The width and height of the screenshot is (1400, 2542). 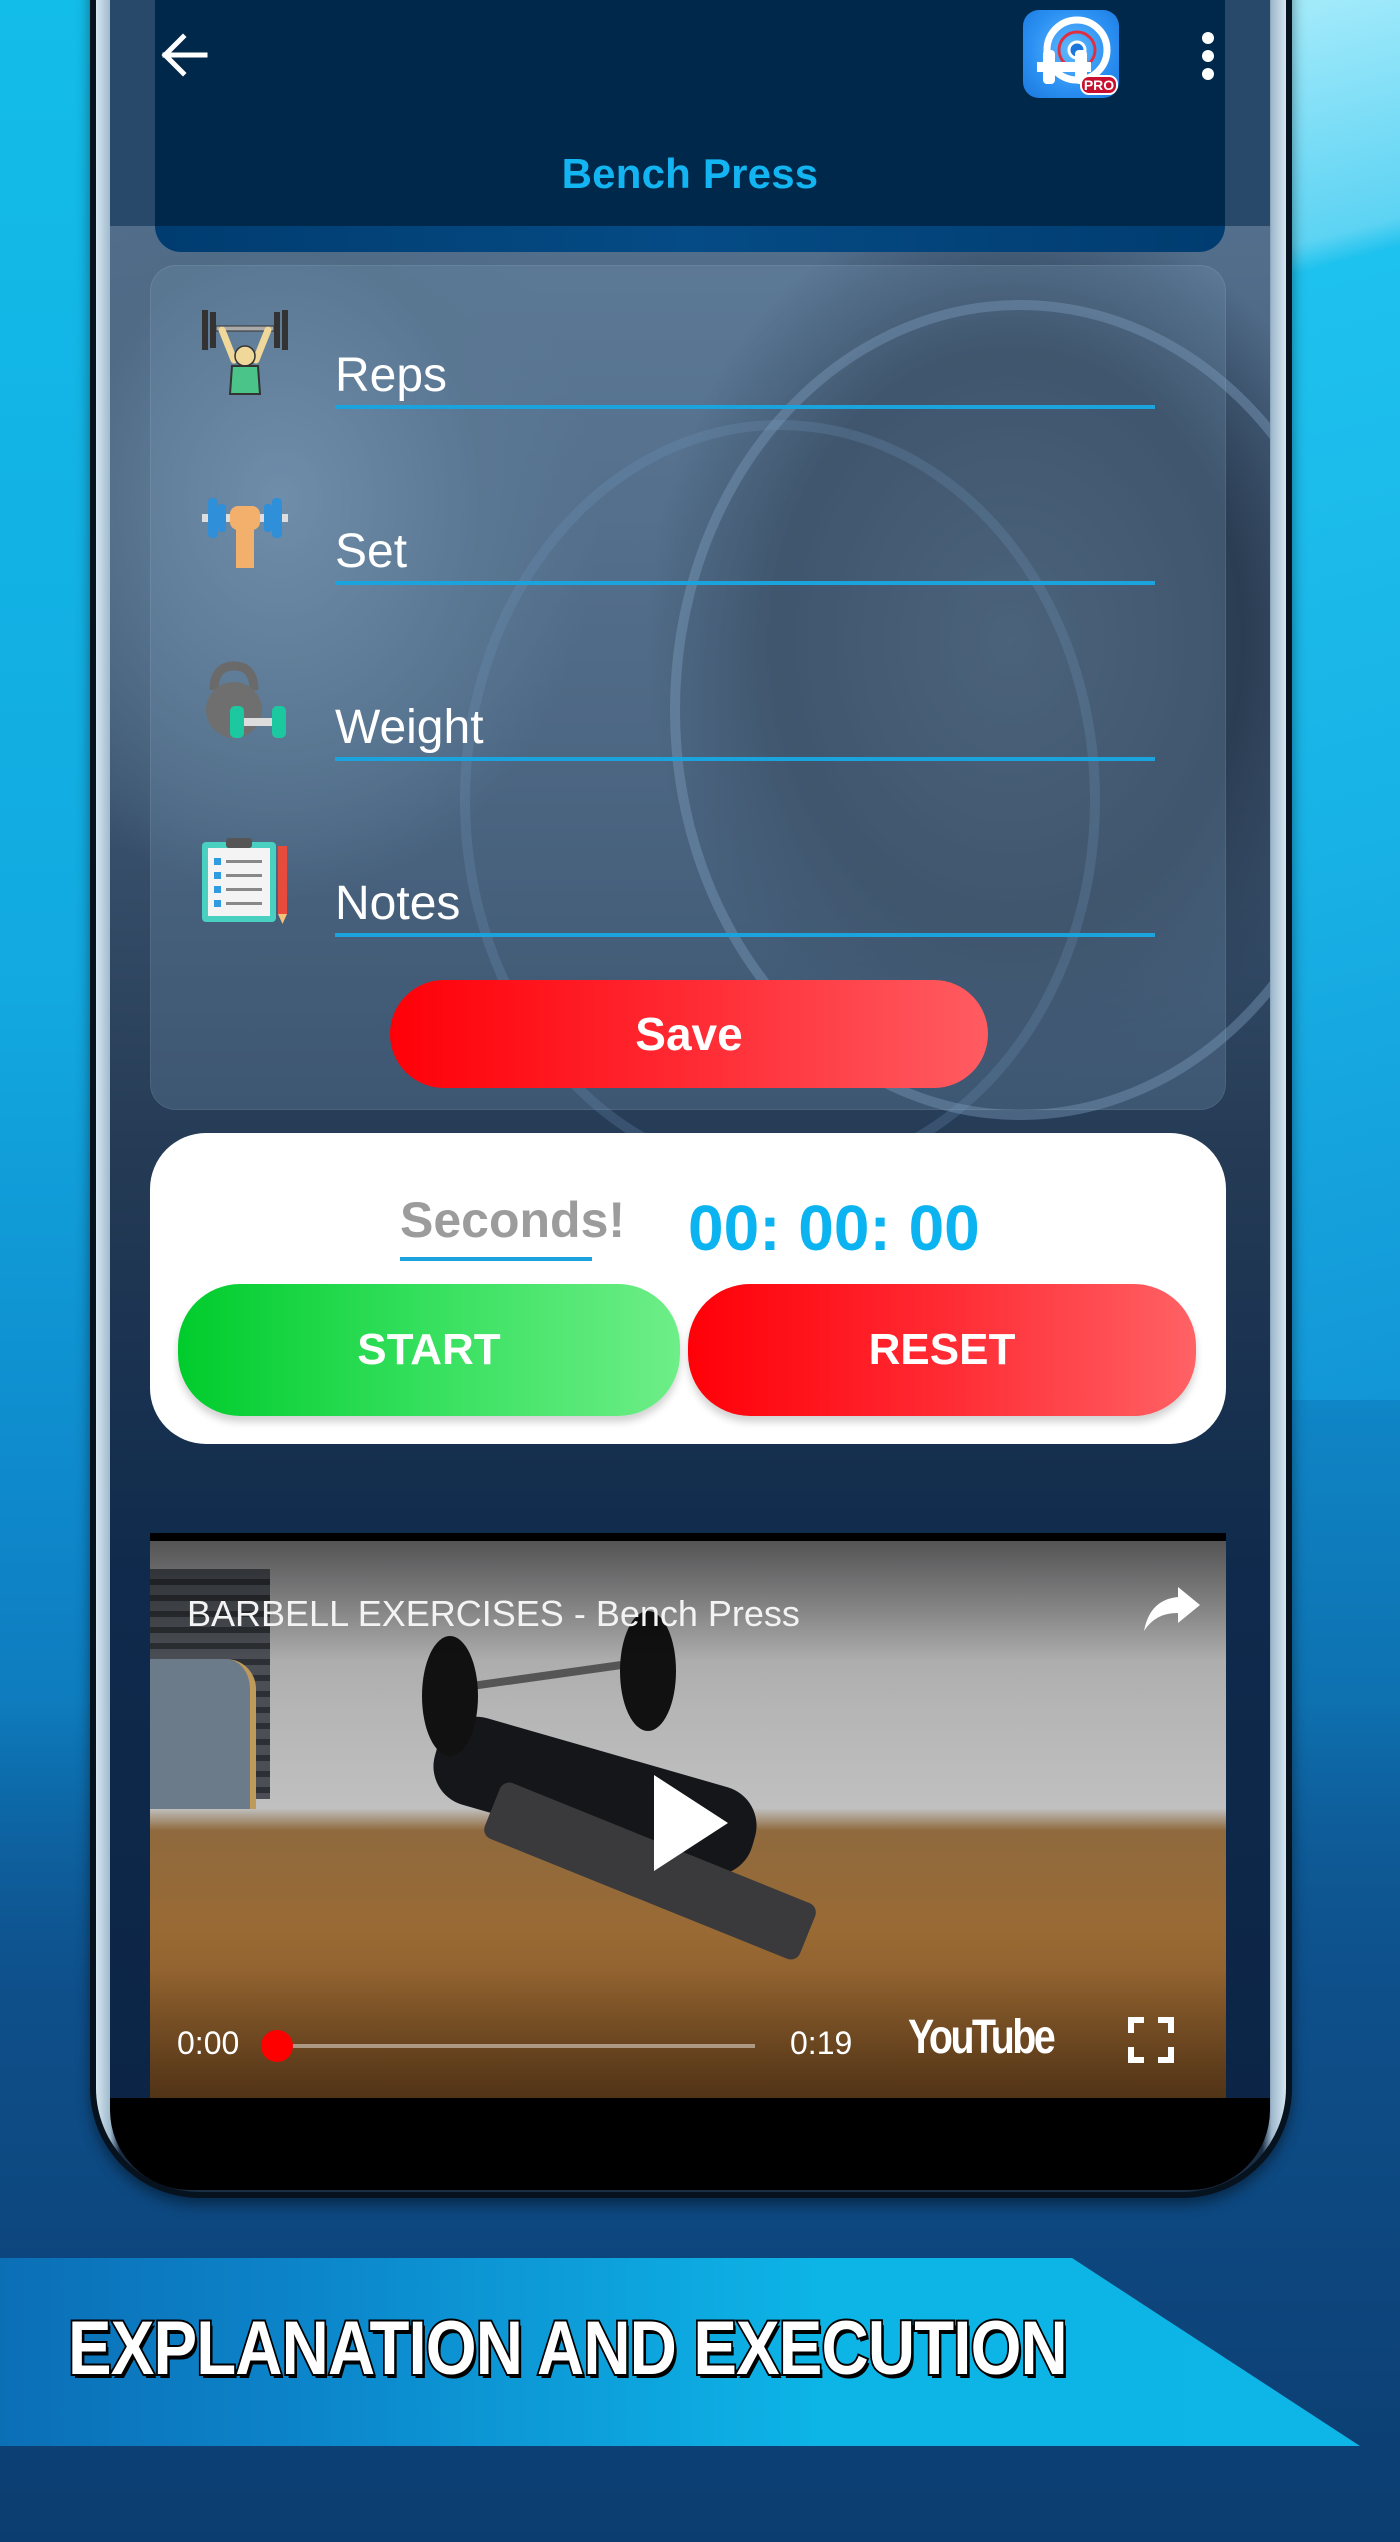 I want to click on more-vertical-icon, so click(x=1208, y=38).